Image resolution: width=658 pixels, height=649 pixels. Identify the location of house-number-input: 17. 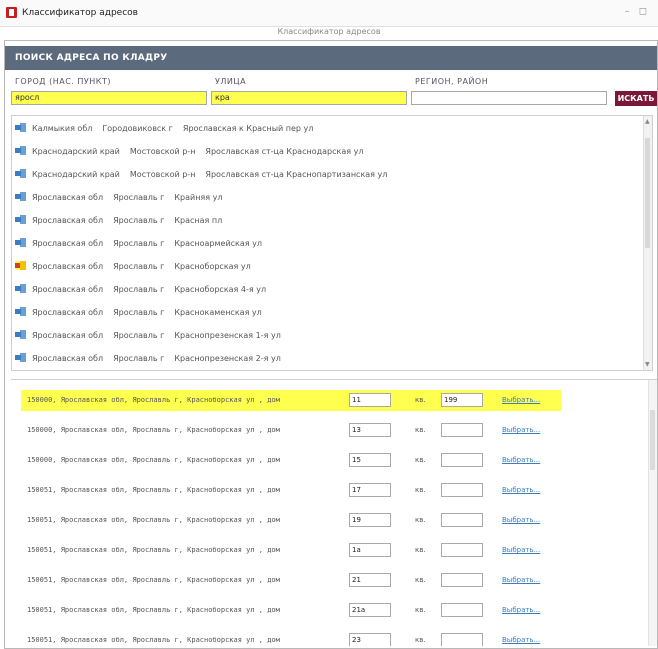
(370, 490).